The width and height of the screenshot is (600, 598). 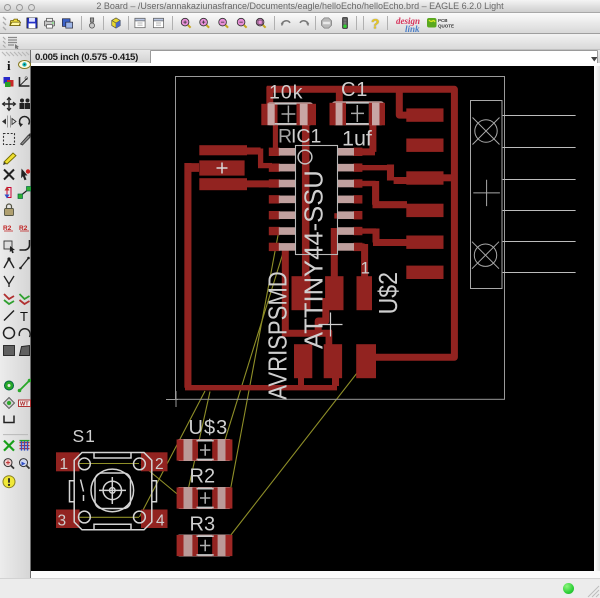 I want to click on svg-text: ATTINY44-SSU, so click(x=314, y=259).